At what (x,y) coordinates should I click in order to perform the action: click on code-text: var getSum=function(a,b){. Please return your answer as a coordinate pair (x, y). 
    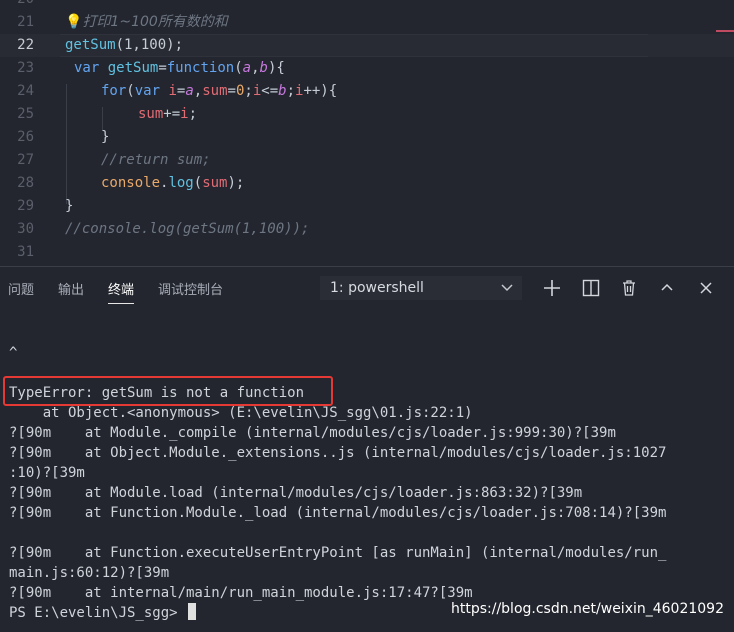
    Looking at the image, I should click on (179, 68).